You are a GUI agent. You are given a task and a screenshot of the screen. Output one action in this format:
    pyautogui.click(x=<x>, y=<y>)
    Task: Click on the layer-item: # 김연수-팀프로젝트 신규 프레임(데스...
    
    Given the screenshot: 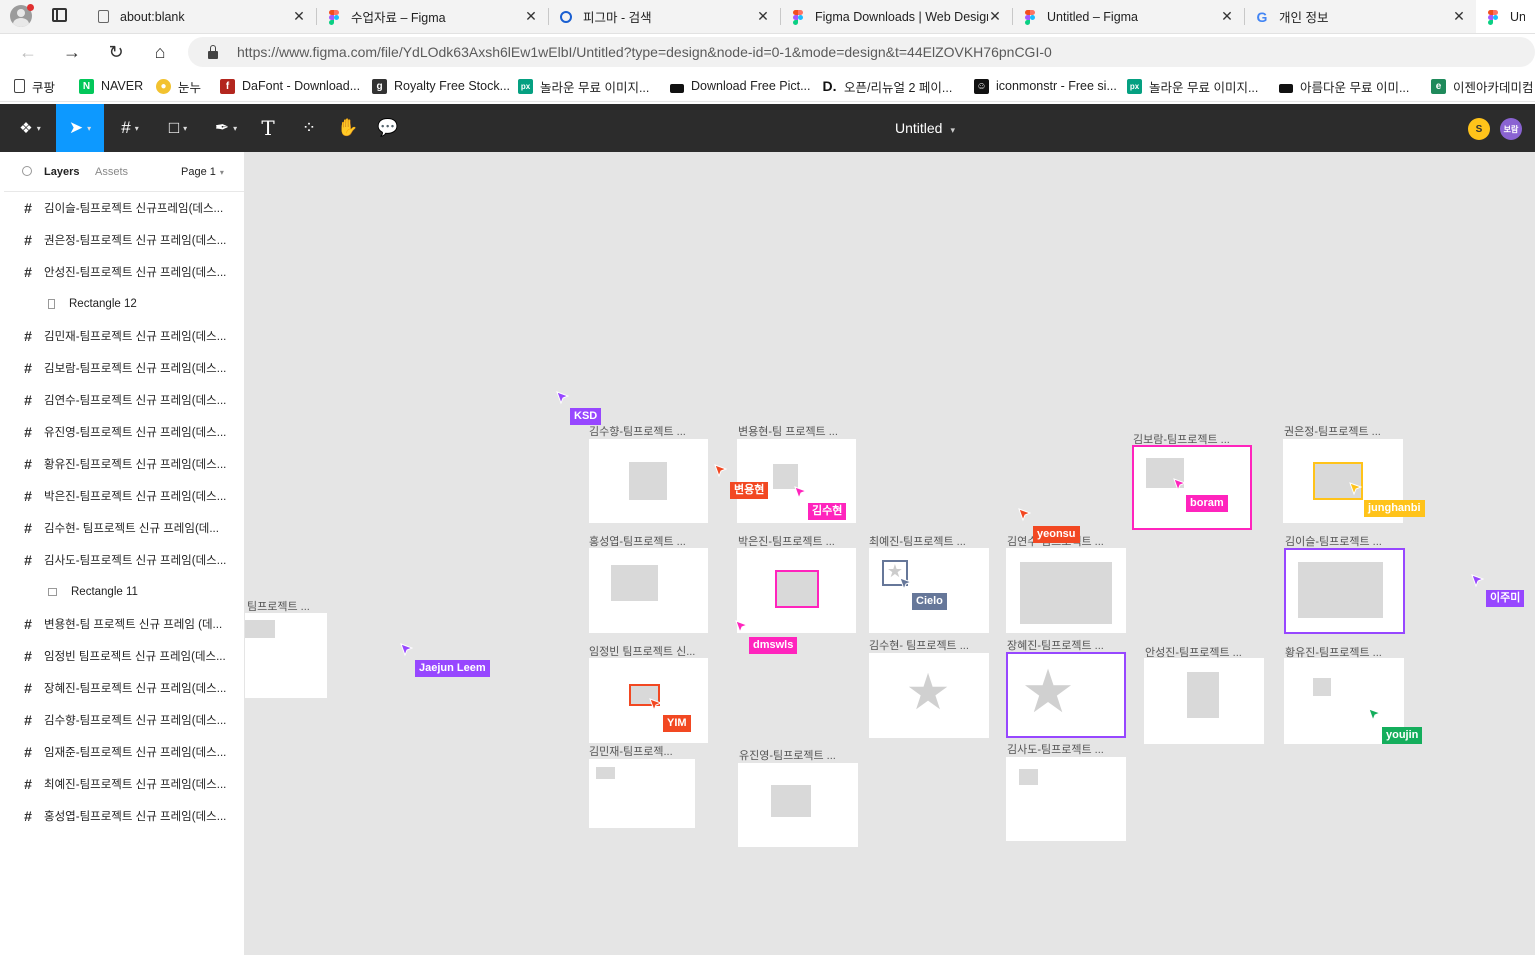 What is the action you would take?
    pyautogui.click(x=124, y=400)
    